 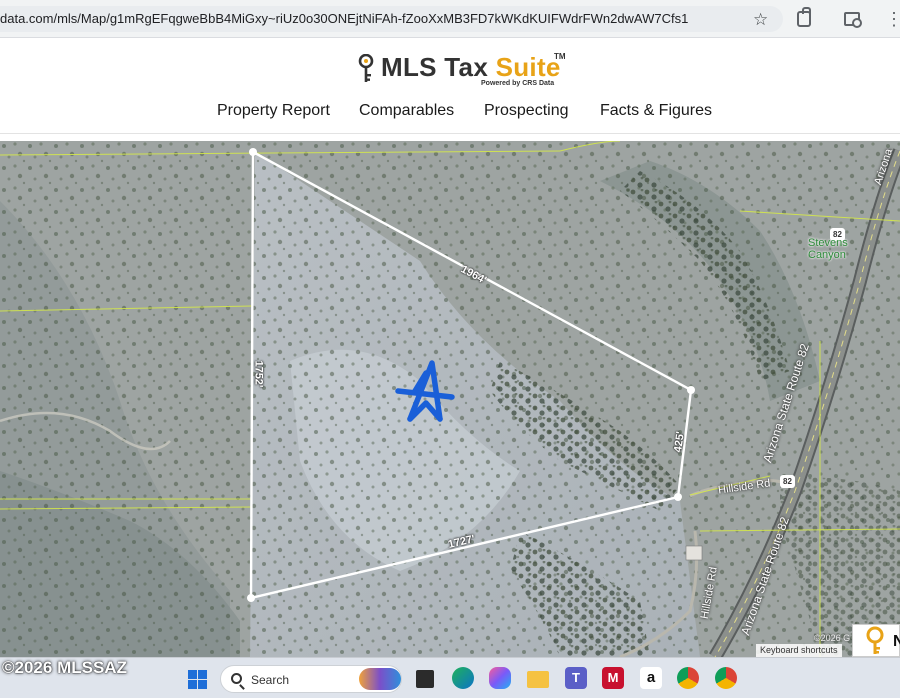 What do you see at coordinates (799, 650) in the screenshot?
I see `keyboard-shortcuts-link: Keyboard shortcuts` at bounding box center [799, 650].